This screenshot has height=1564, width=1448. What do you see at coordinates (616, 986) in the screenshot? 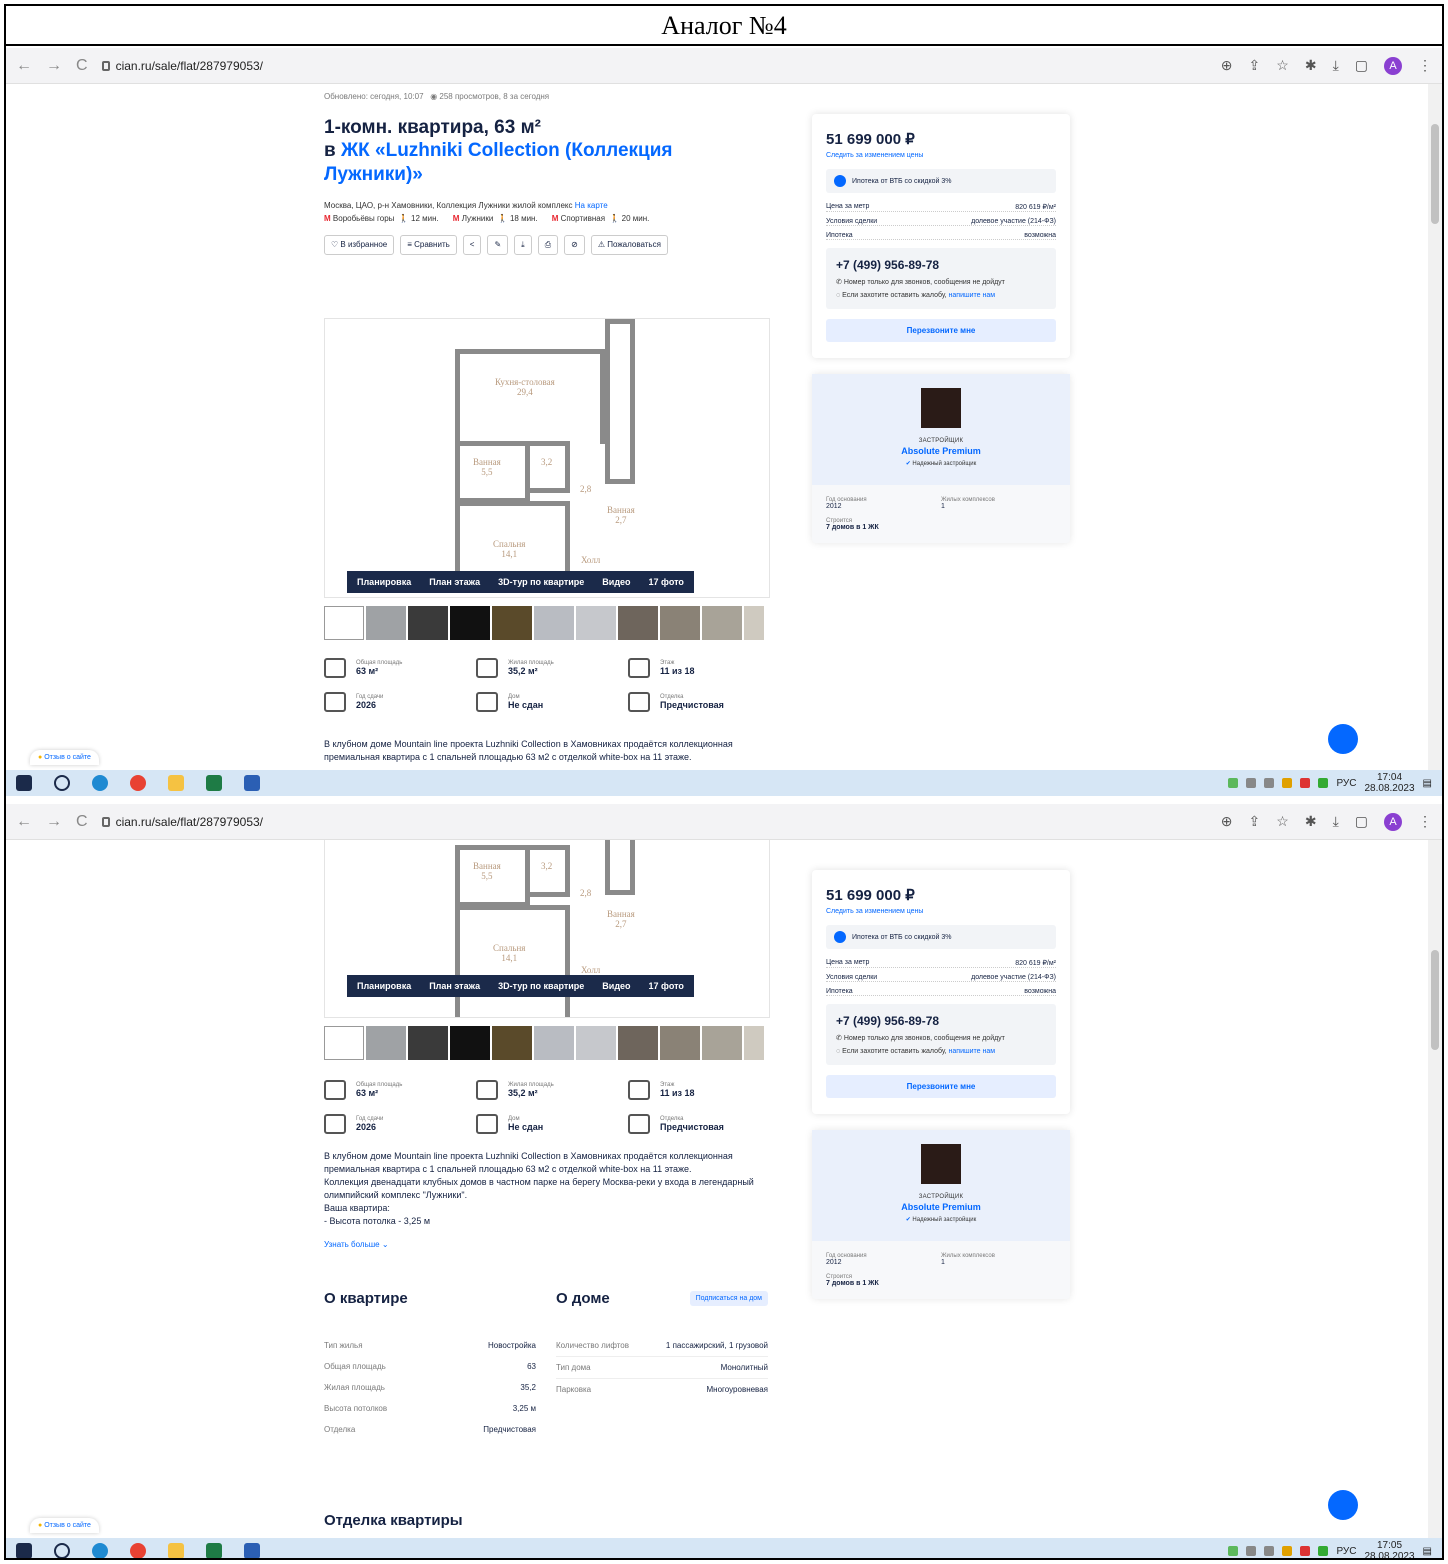
I see `tab-video: Видео` at bounding box center [616, 986].